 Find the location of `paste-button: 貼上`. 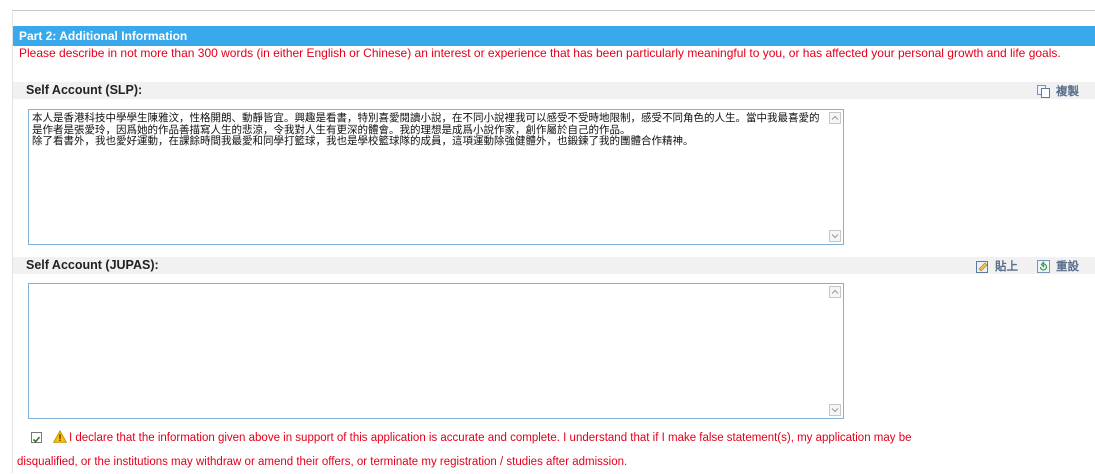

paste-button: 貼上 is located at coordinates (997, 266).